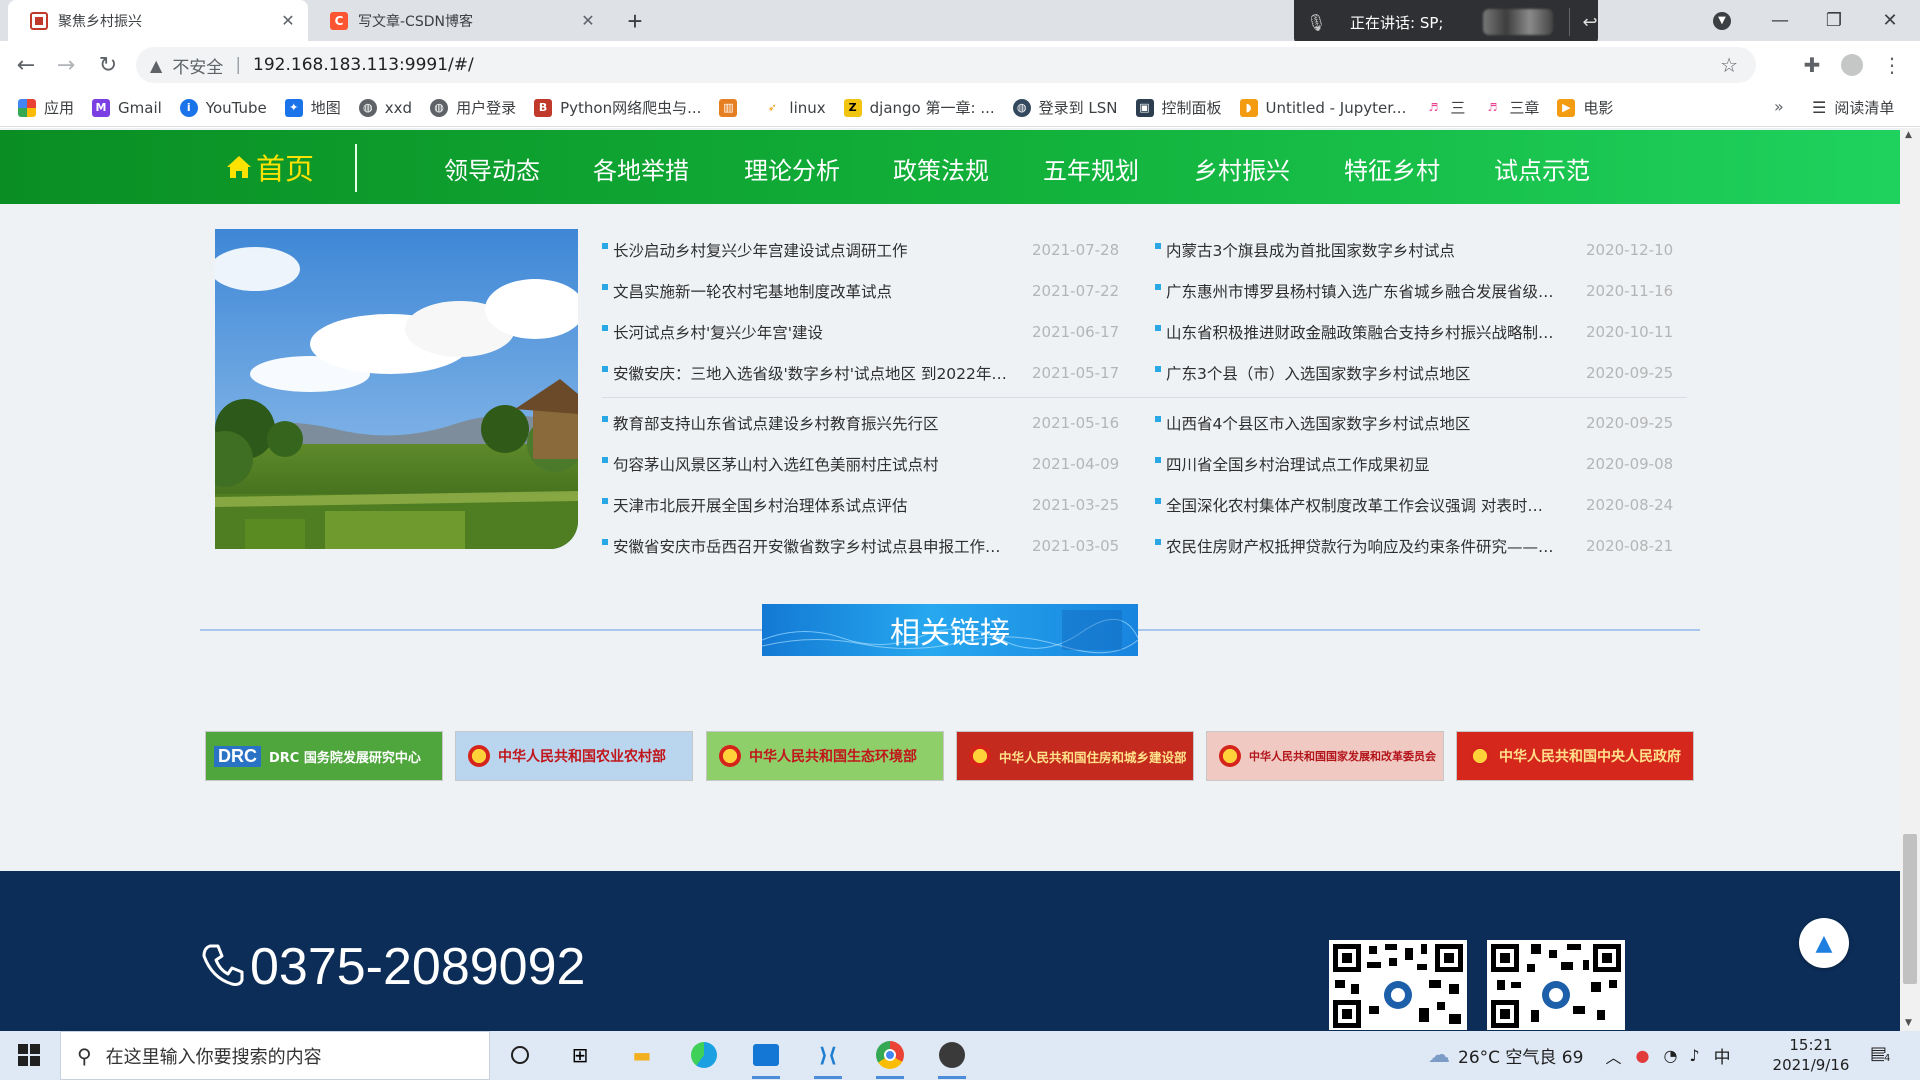 Image resolution: width=1920 pixels, height=1080 pixels. What do you see at coordinates (396, 389) in the screenshot?
I see `village-landscape-image` at bounding box center [396, 389].